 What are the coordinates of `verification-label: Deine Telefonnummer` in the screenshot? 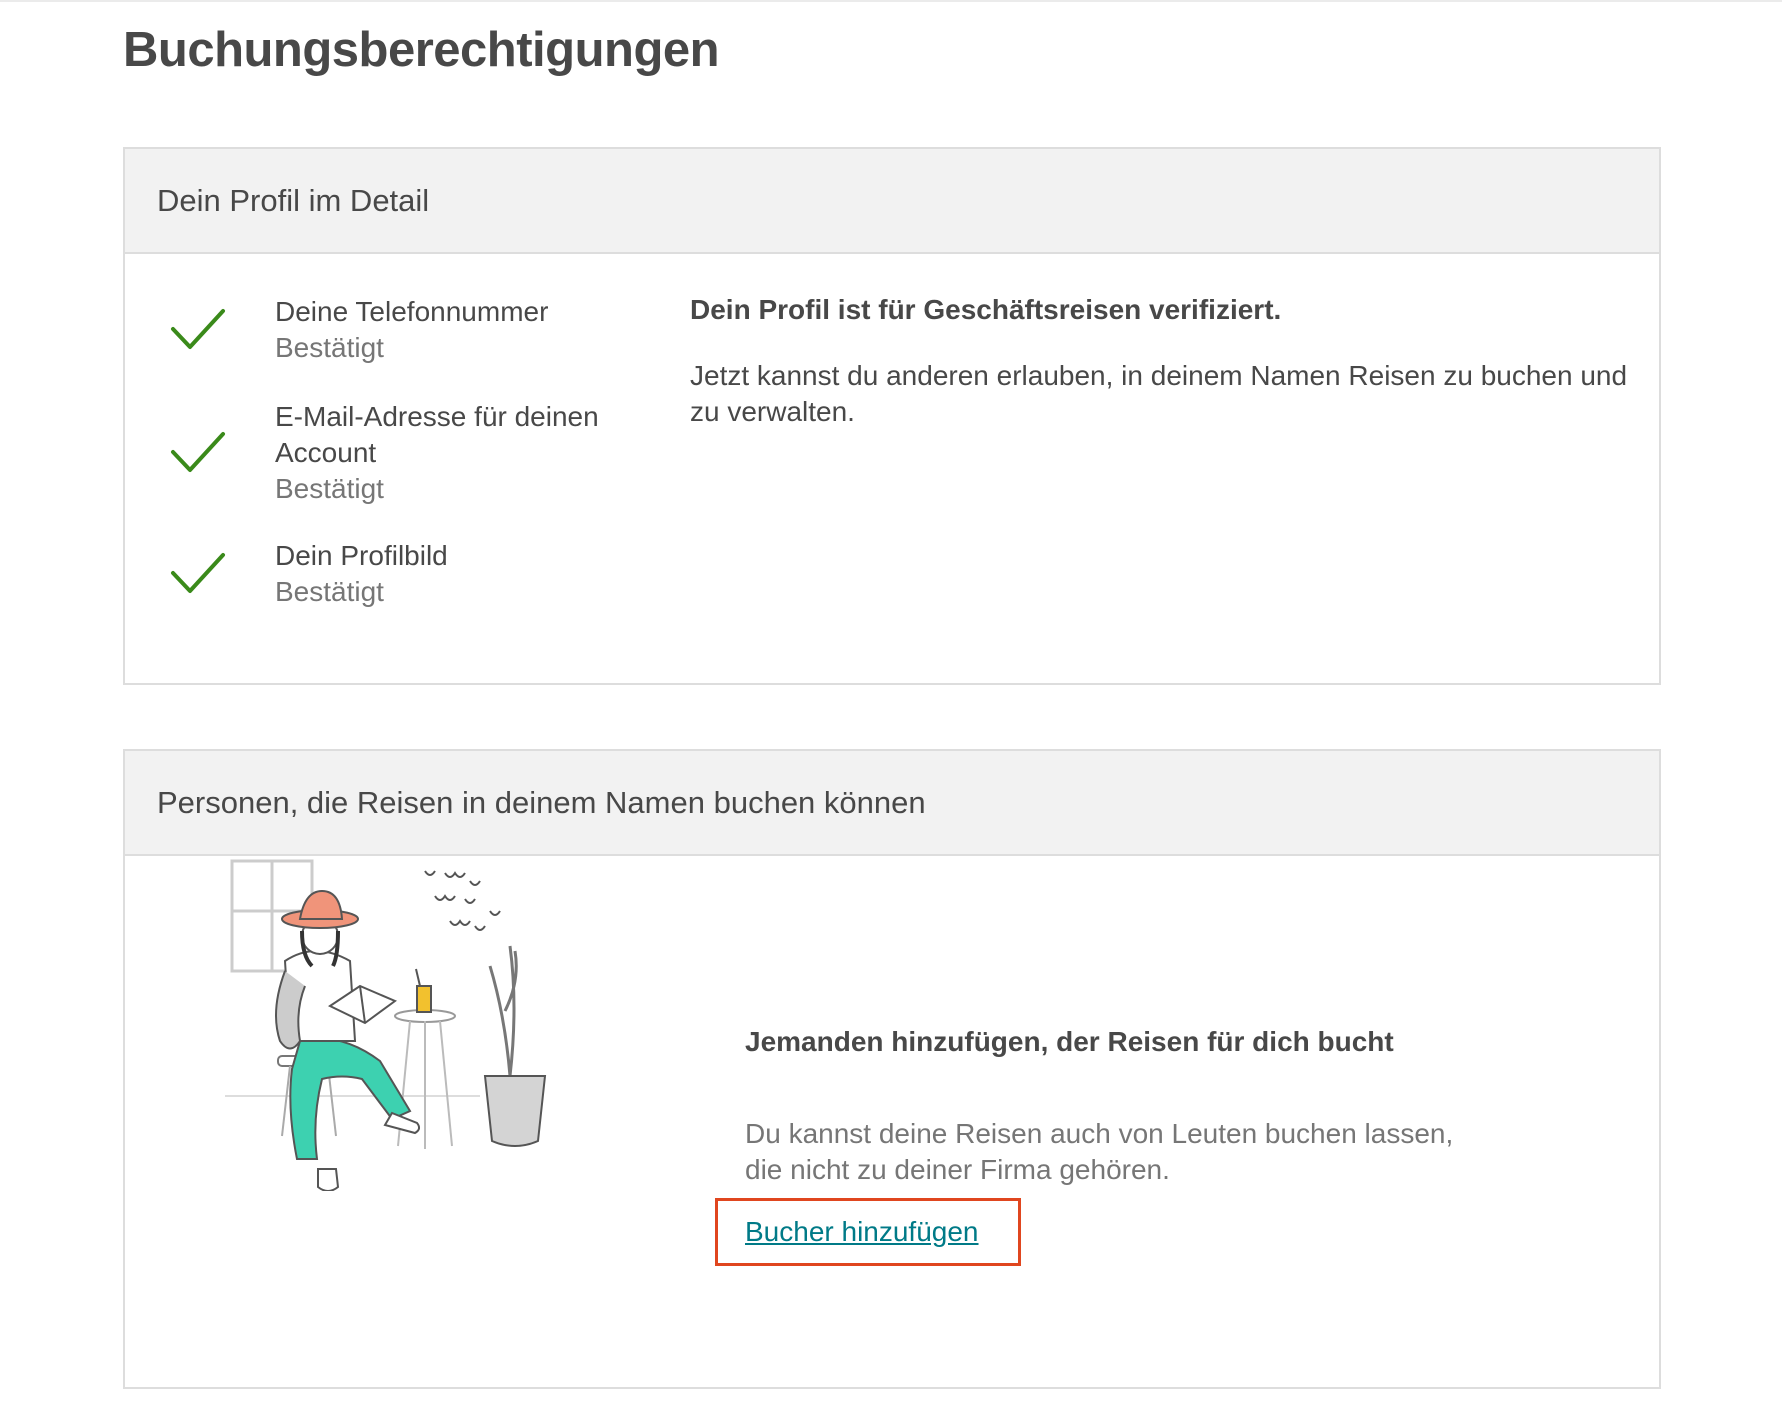 It's located at (412, 311).